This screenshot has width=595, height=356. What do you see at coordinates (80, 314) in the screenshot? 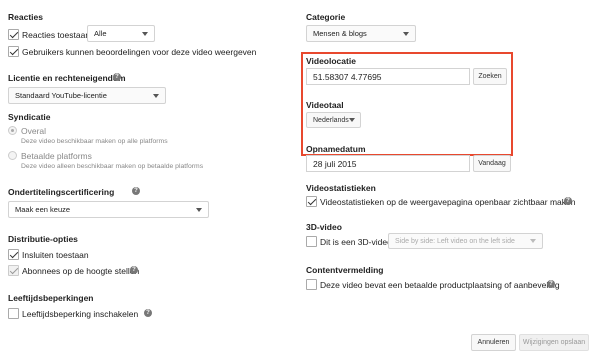
I see `age-restriction-label: Leeftijdsbeperking inschakelen` at bounding box center [80, 314].